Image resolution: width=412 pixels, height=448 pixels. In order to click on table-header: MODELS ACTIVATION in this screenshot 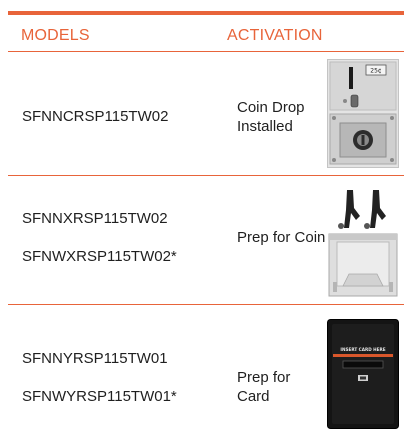, I will do `click(206, 33)`.